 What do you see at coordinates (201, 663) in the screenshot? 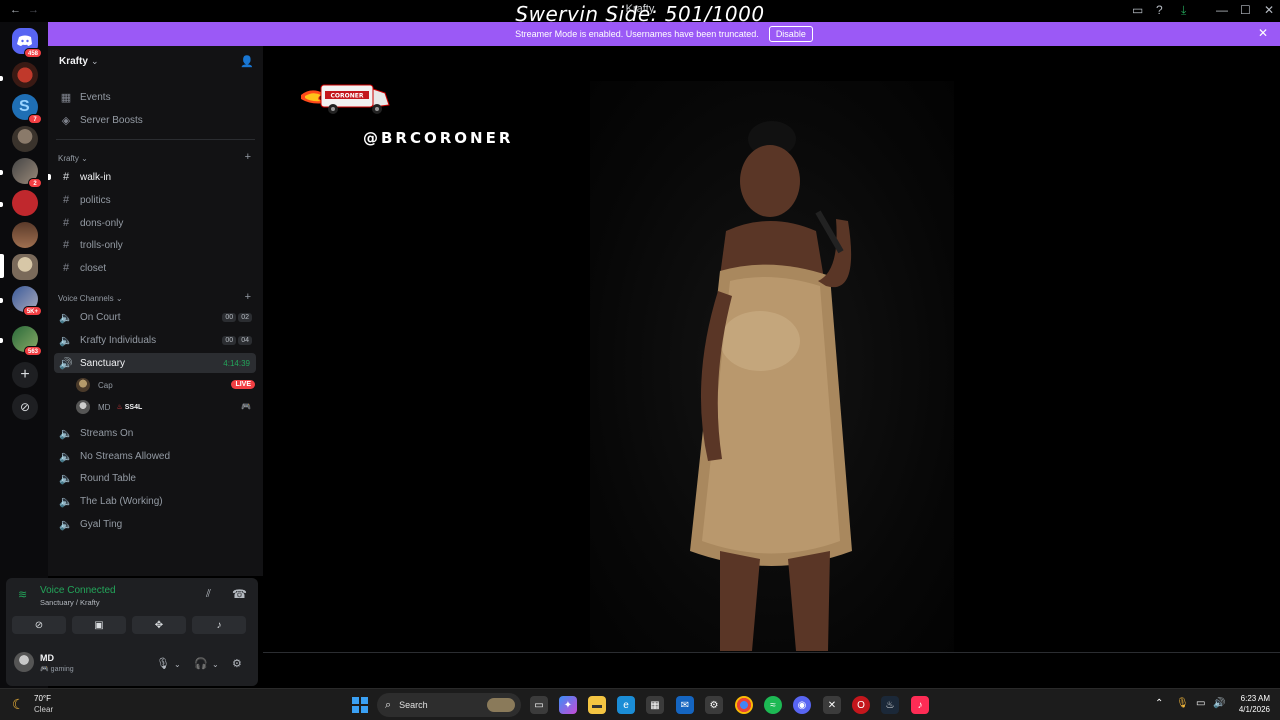
I see `headphones-icon: 🎧` at bounding box center [201, 663].